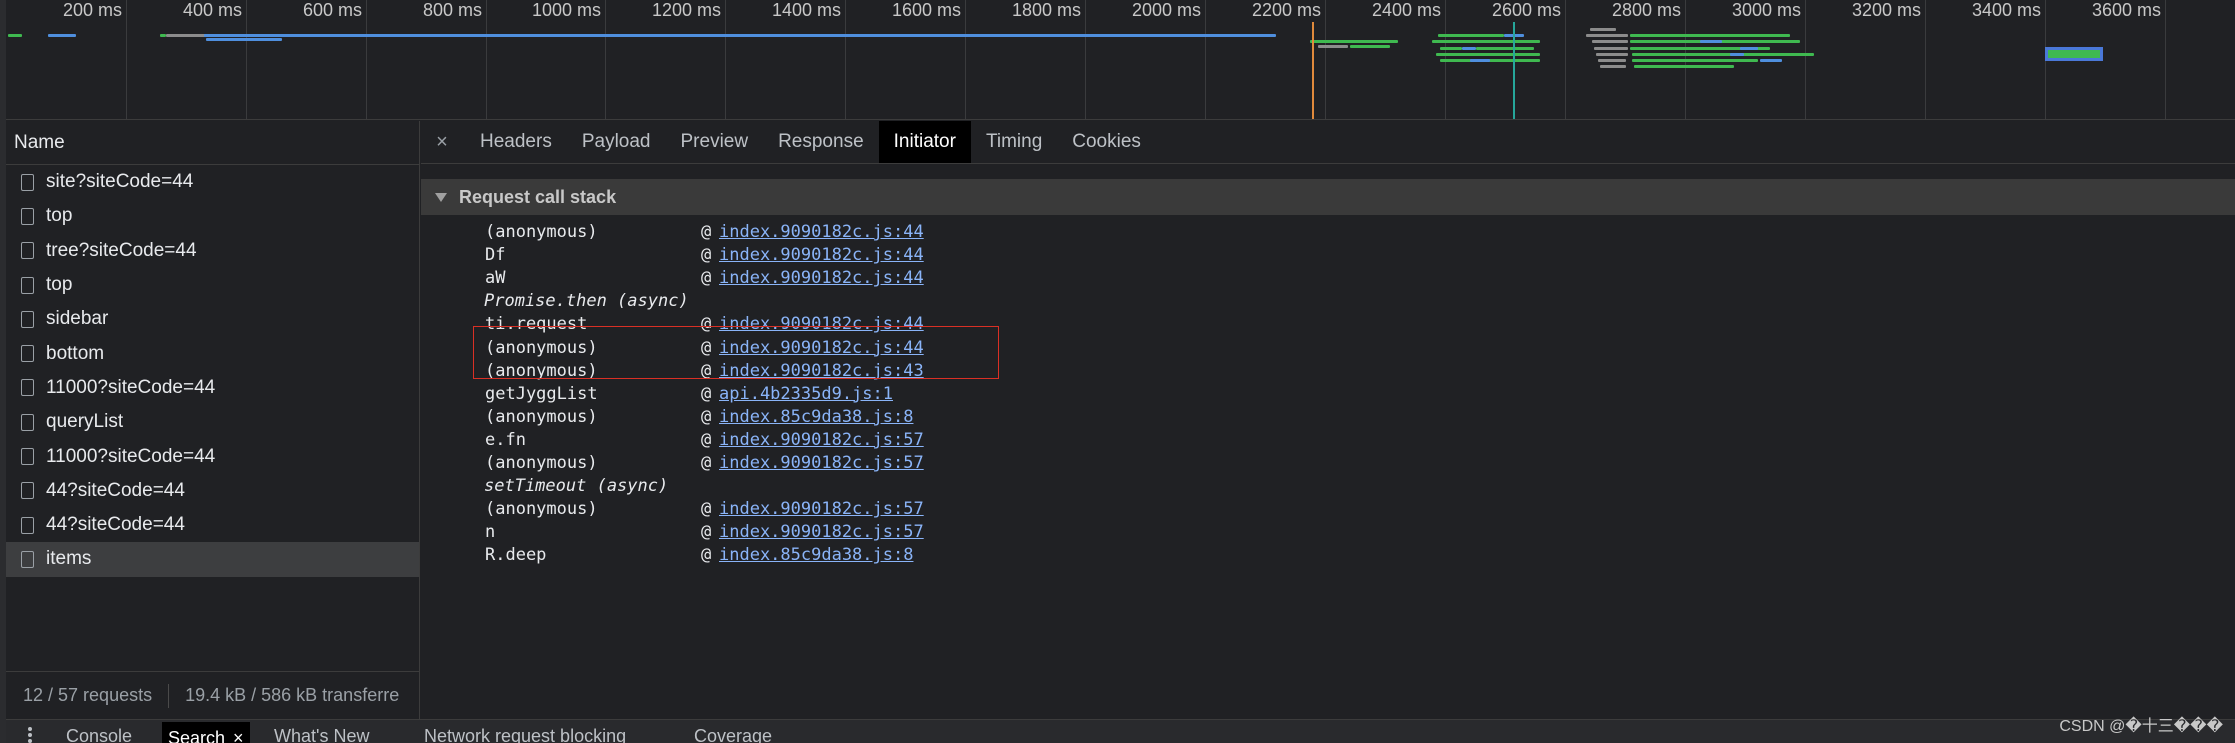 The width and height of the screenshot is (2235, 743). Describe the element at coordinates (490, 532) in the screenshot. I see `frame-function-name: n` at that location.